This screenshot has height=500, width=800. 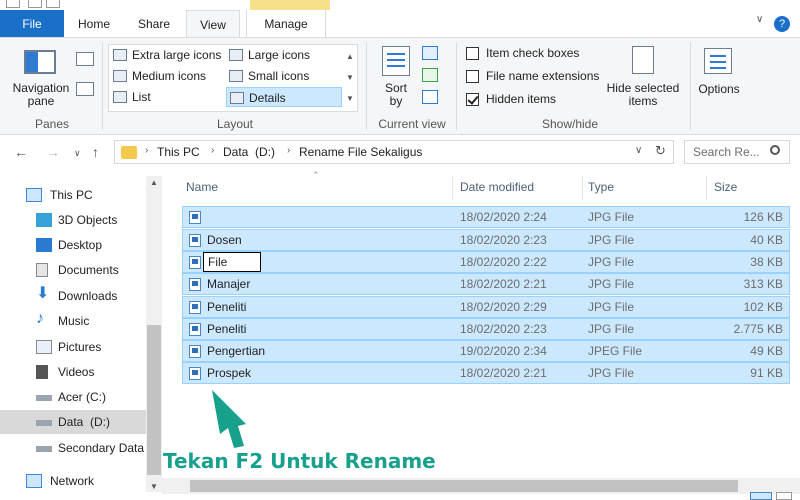 I want to click on item-check-boxes-checkbox, so click(x=472, y=53).